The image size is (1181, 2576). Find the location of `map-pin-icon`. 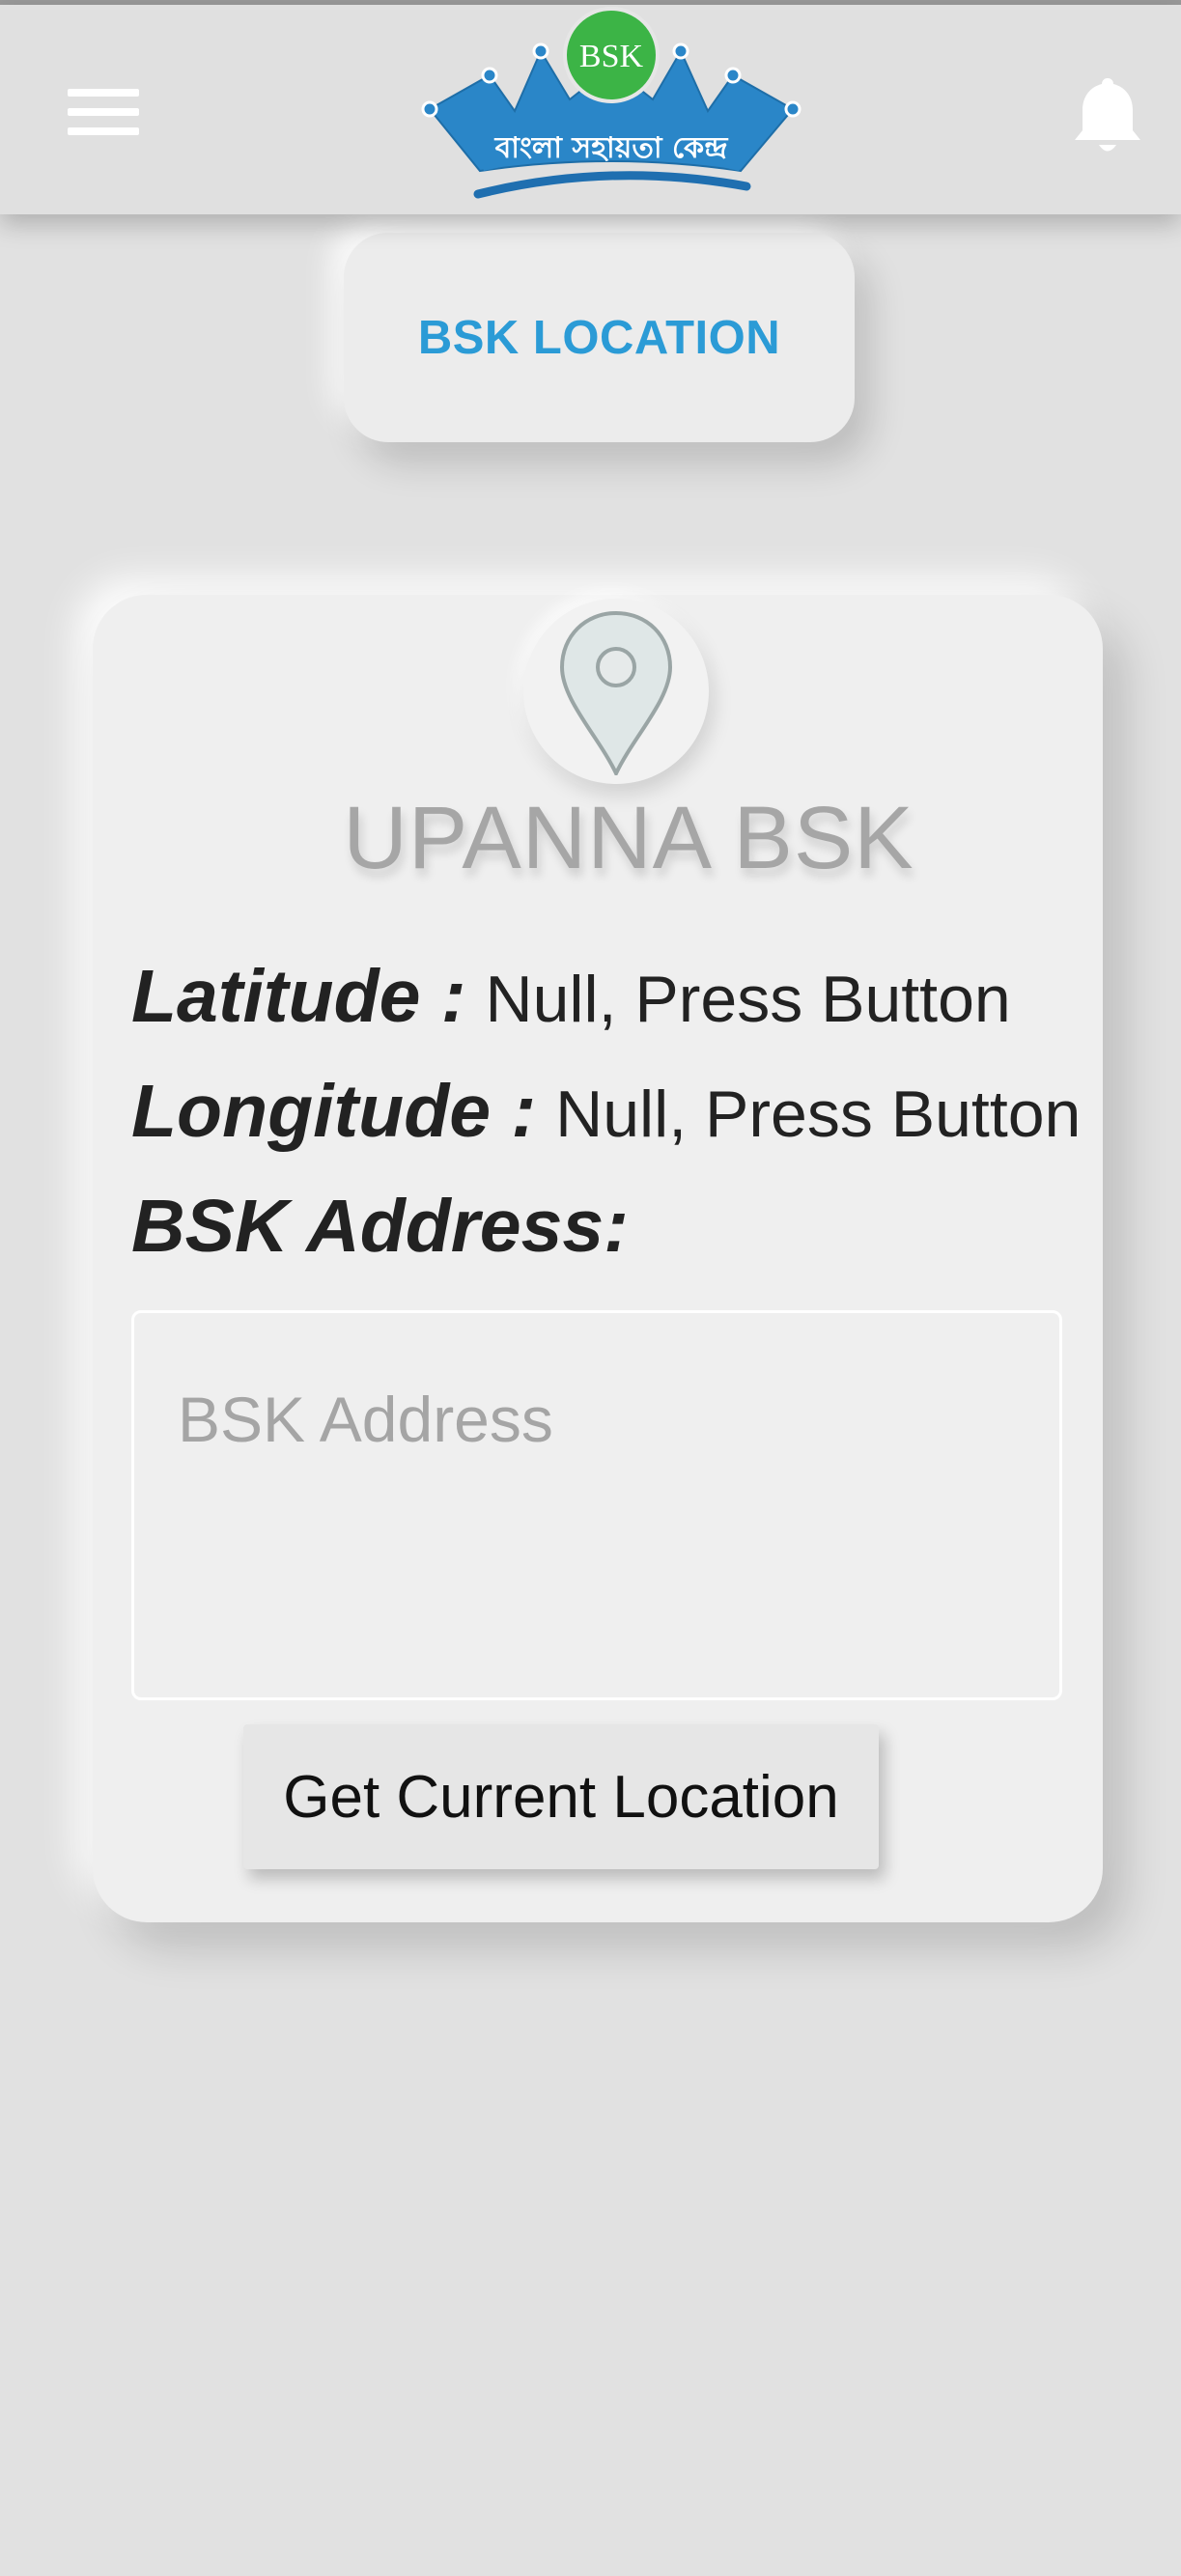

map-pin-icon is located at coordinates (616, 693).